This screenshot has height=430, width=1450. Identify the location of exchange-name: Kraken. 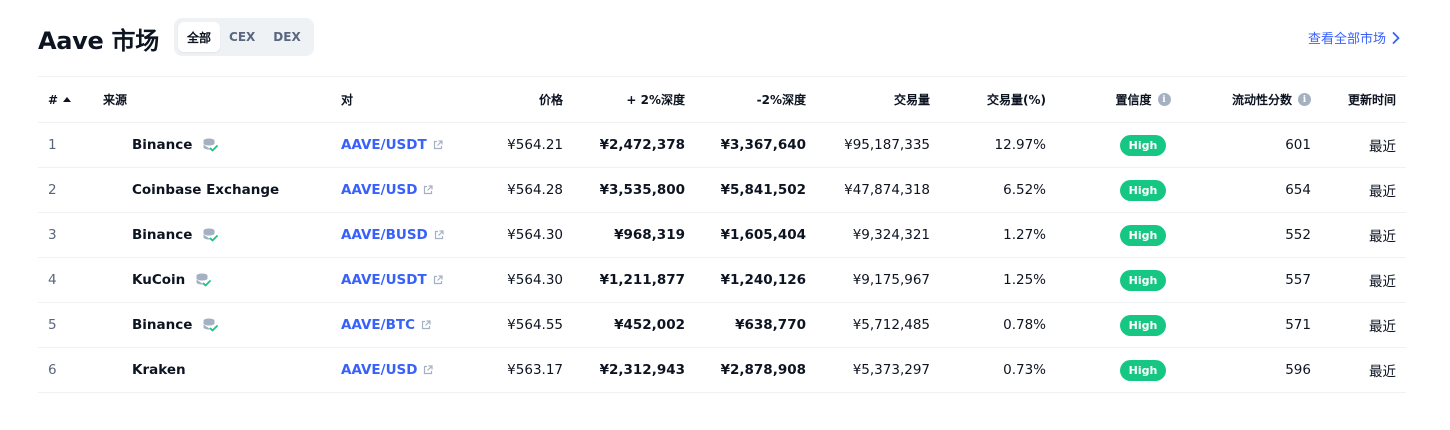
(159, 370).